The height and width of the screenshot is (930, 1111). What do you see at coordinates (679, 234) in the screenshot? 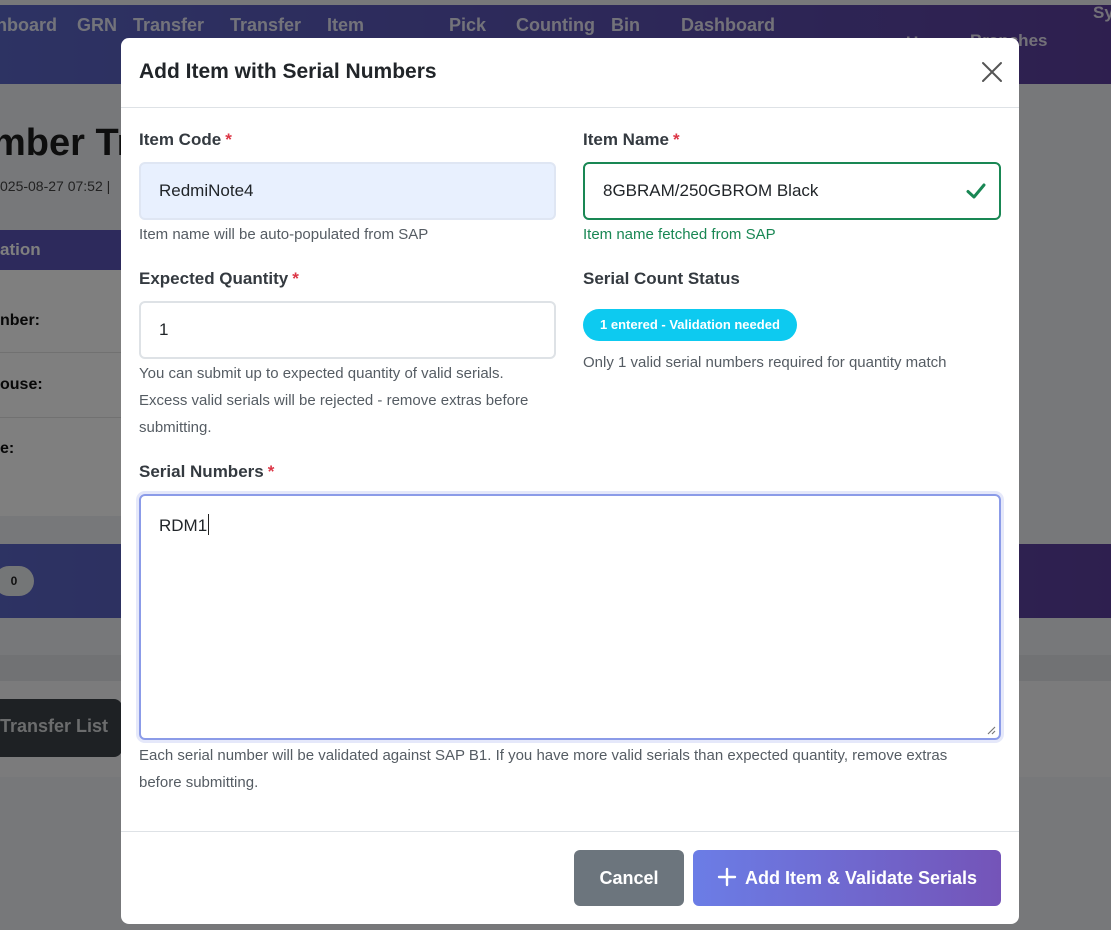
I see `item-name-help: Item name fetched from SAP` at bounding box center [679, 234].